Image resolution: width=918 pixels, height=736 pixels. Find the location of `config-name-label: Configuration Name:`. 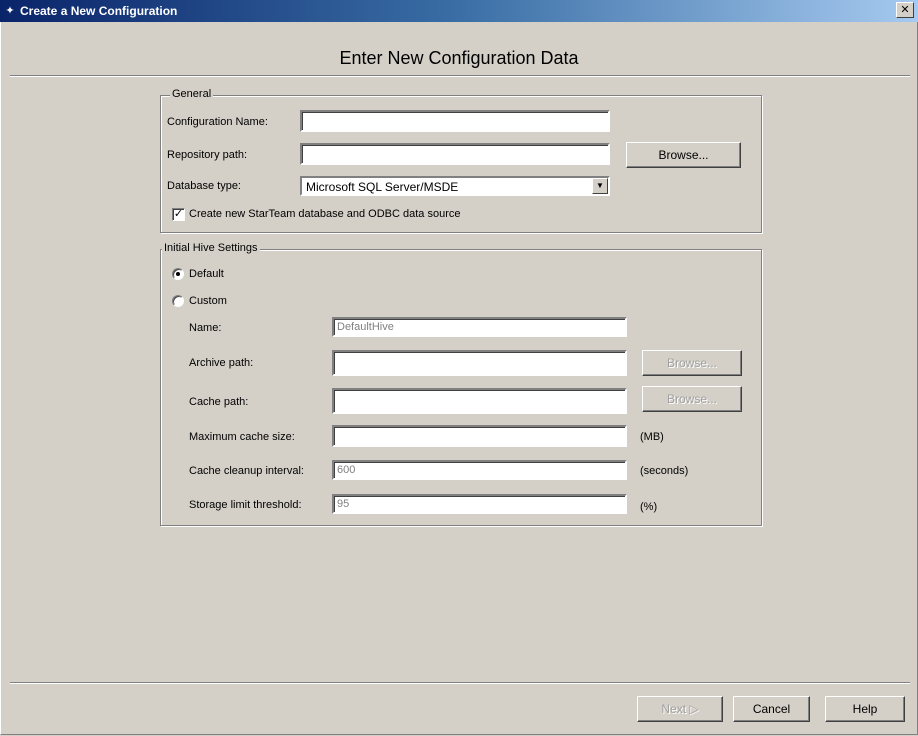

config-name-label: Configuration Name: is located at coordinates (217, 122).